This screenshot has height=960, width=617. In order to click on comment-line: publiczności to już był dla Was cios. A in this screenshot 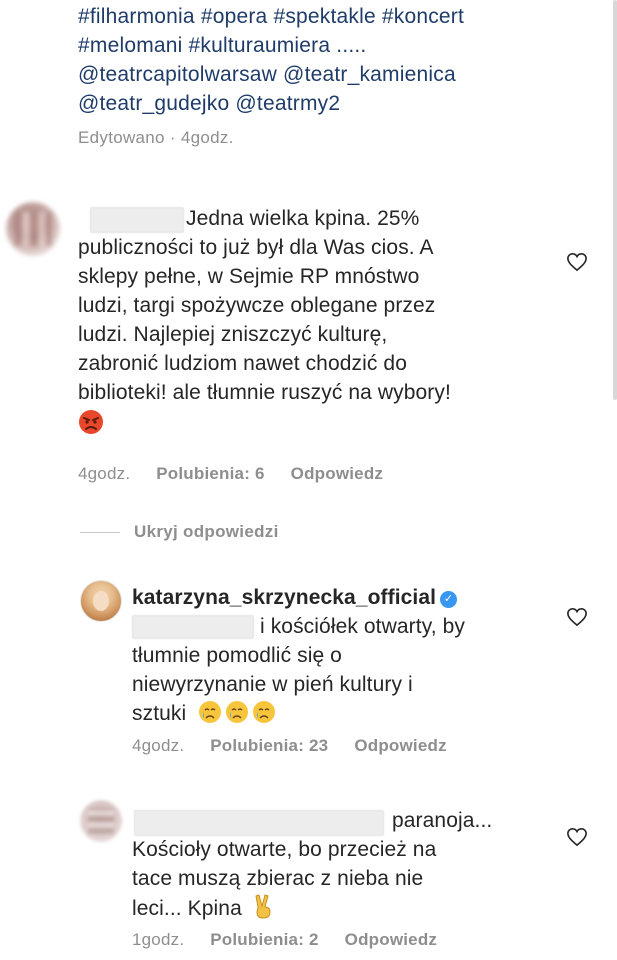, I will do `click(256, 247)`.